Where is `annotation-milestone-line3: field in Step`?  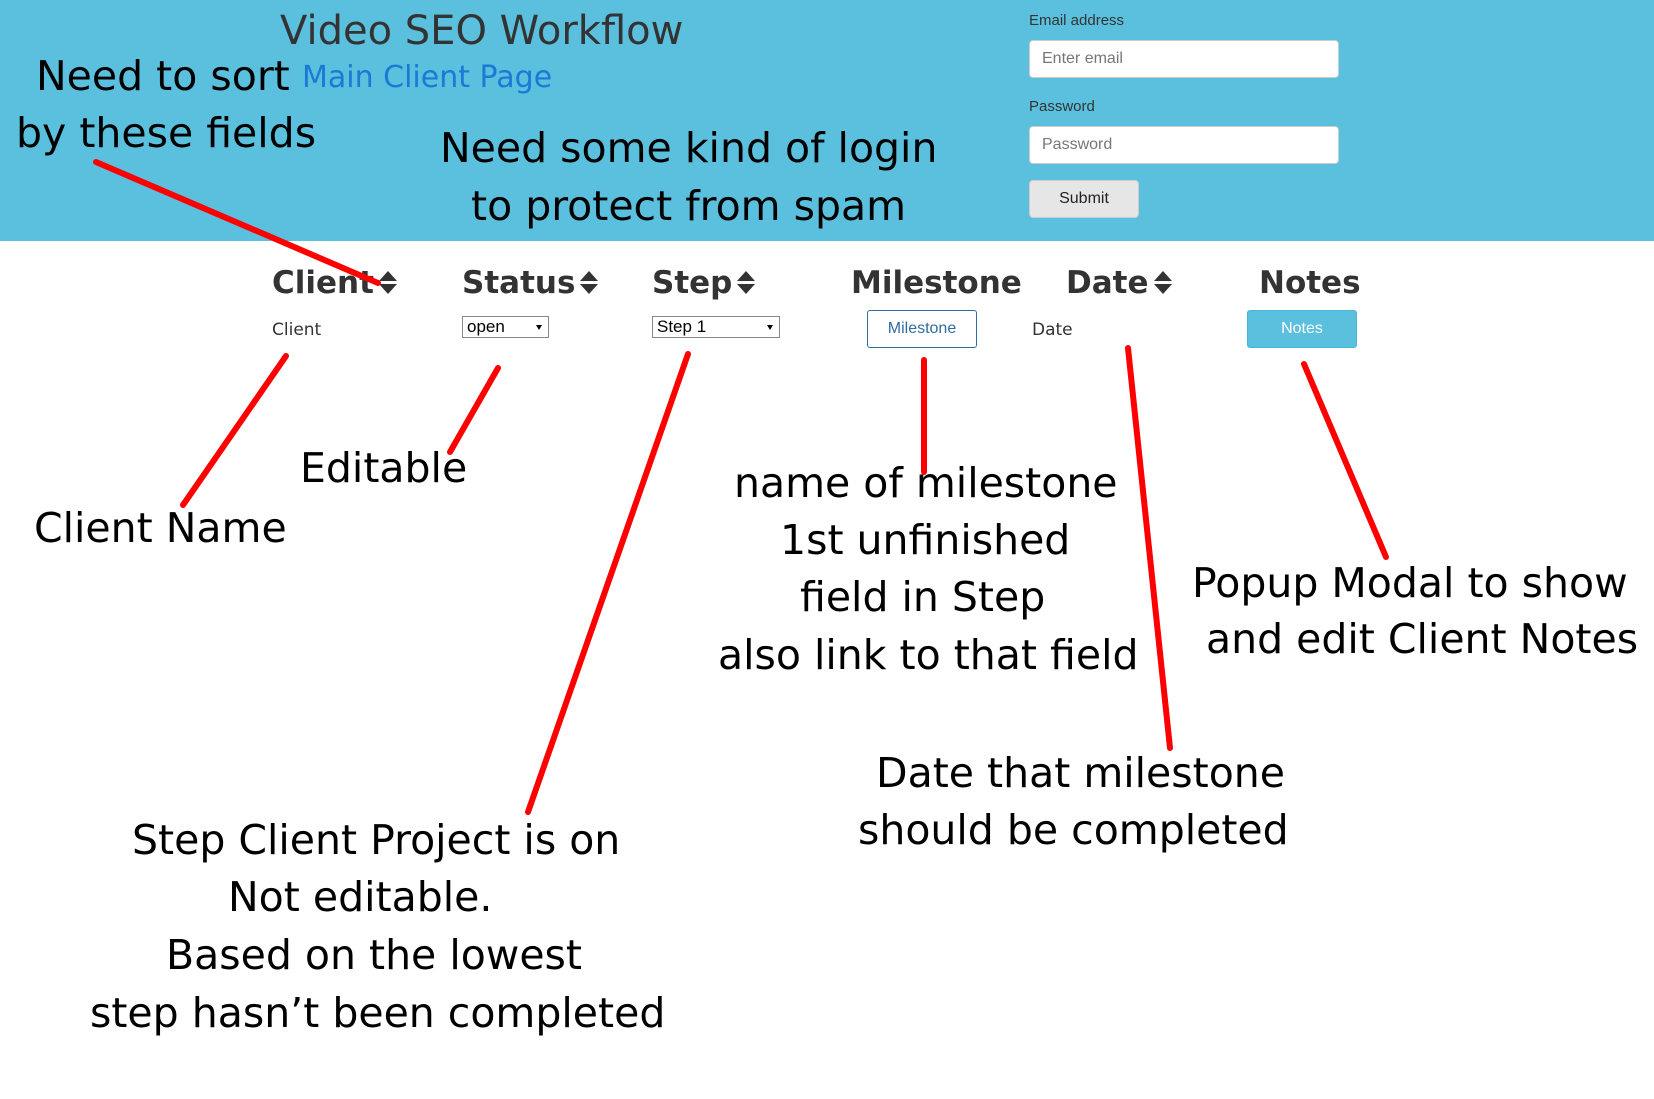
annotation-milestone-line3: field in Step is located at coordinates (923, 597).